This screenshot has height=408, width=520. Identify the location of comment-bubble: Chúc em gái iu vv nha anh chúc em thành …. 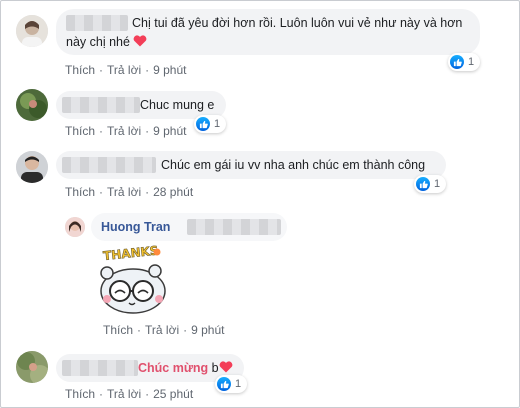
(251, 165).